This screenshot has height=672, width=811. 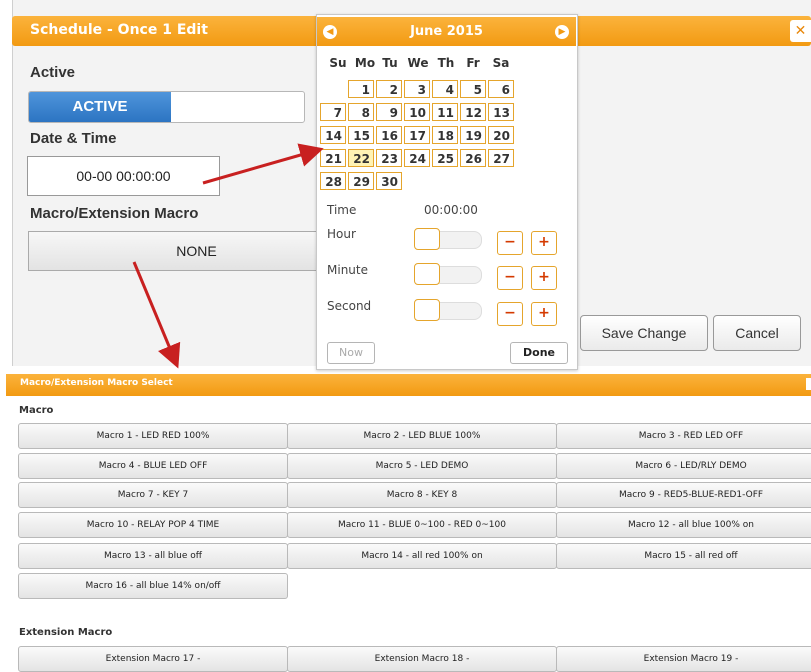 What do you see at coordinates (422, 556) in the screenshot?
I see `macro-button: Macro 14 - all red 100% on` at bounding box center [422, 556].